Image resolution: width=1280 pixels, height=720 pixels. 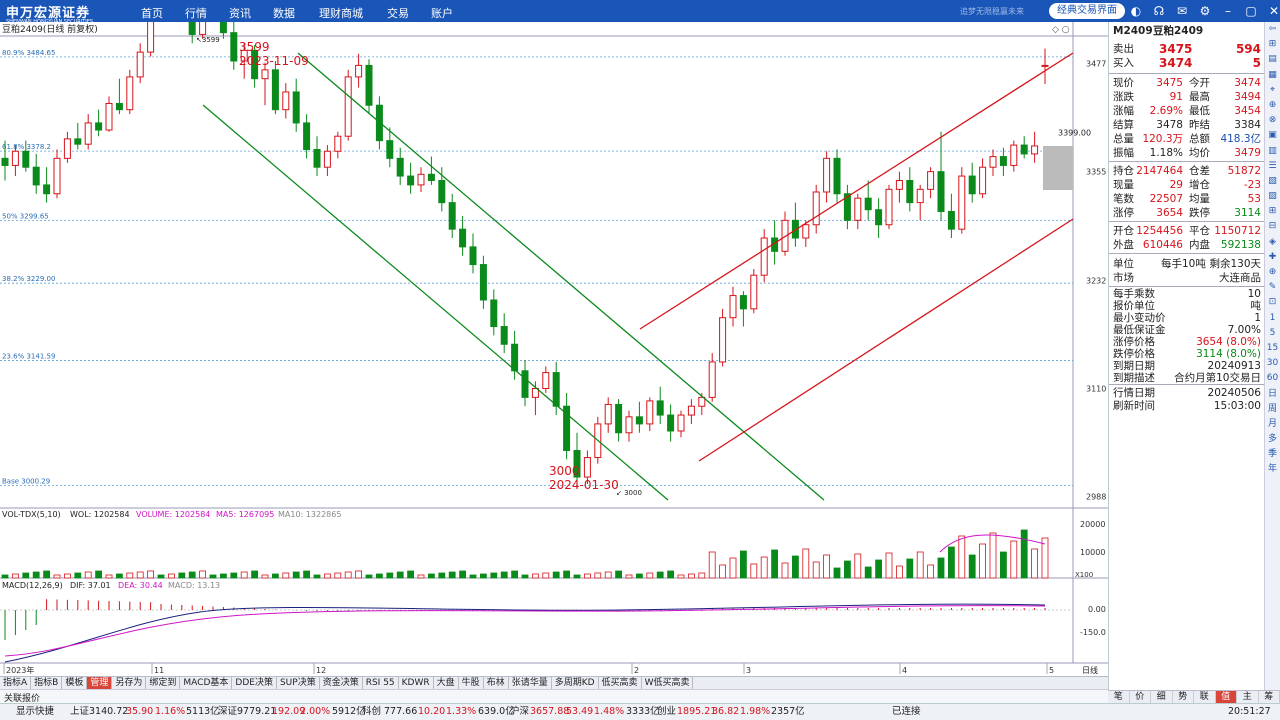 What do you see at coordinates (163, 683) in the screenshot?
I see `indicator-tab-5: 绑定到` at bounding box center [163, 683].